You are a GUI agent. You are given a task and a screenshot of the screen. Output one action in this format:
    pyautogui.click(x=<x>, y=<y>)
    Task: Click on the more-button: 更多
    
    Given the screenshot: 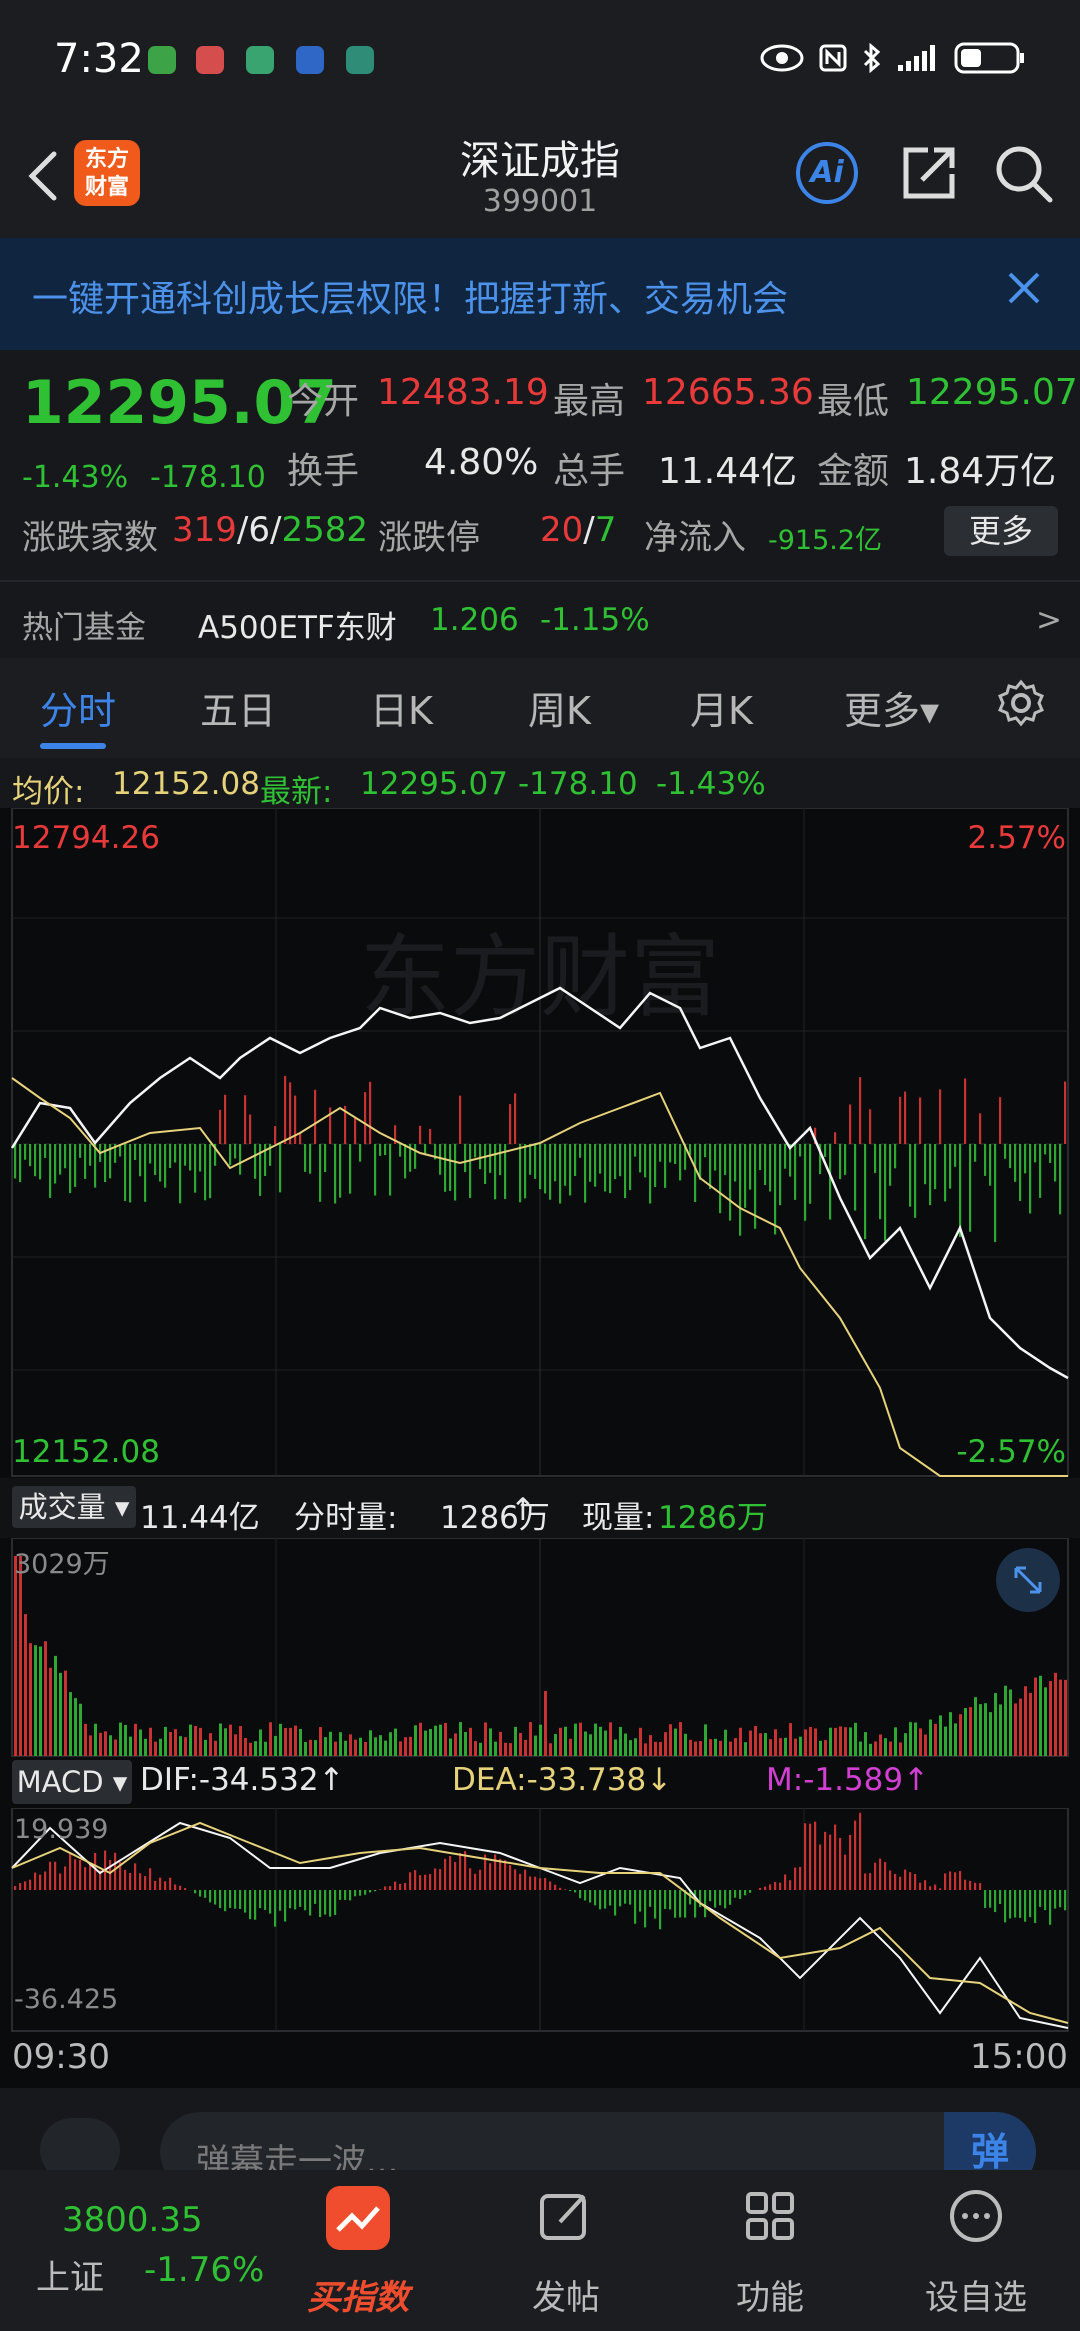 What is the action you would take?
    pyautogui.click(x=1001, y=531)
    